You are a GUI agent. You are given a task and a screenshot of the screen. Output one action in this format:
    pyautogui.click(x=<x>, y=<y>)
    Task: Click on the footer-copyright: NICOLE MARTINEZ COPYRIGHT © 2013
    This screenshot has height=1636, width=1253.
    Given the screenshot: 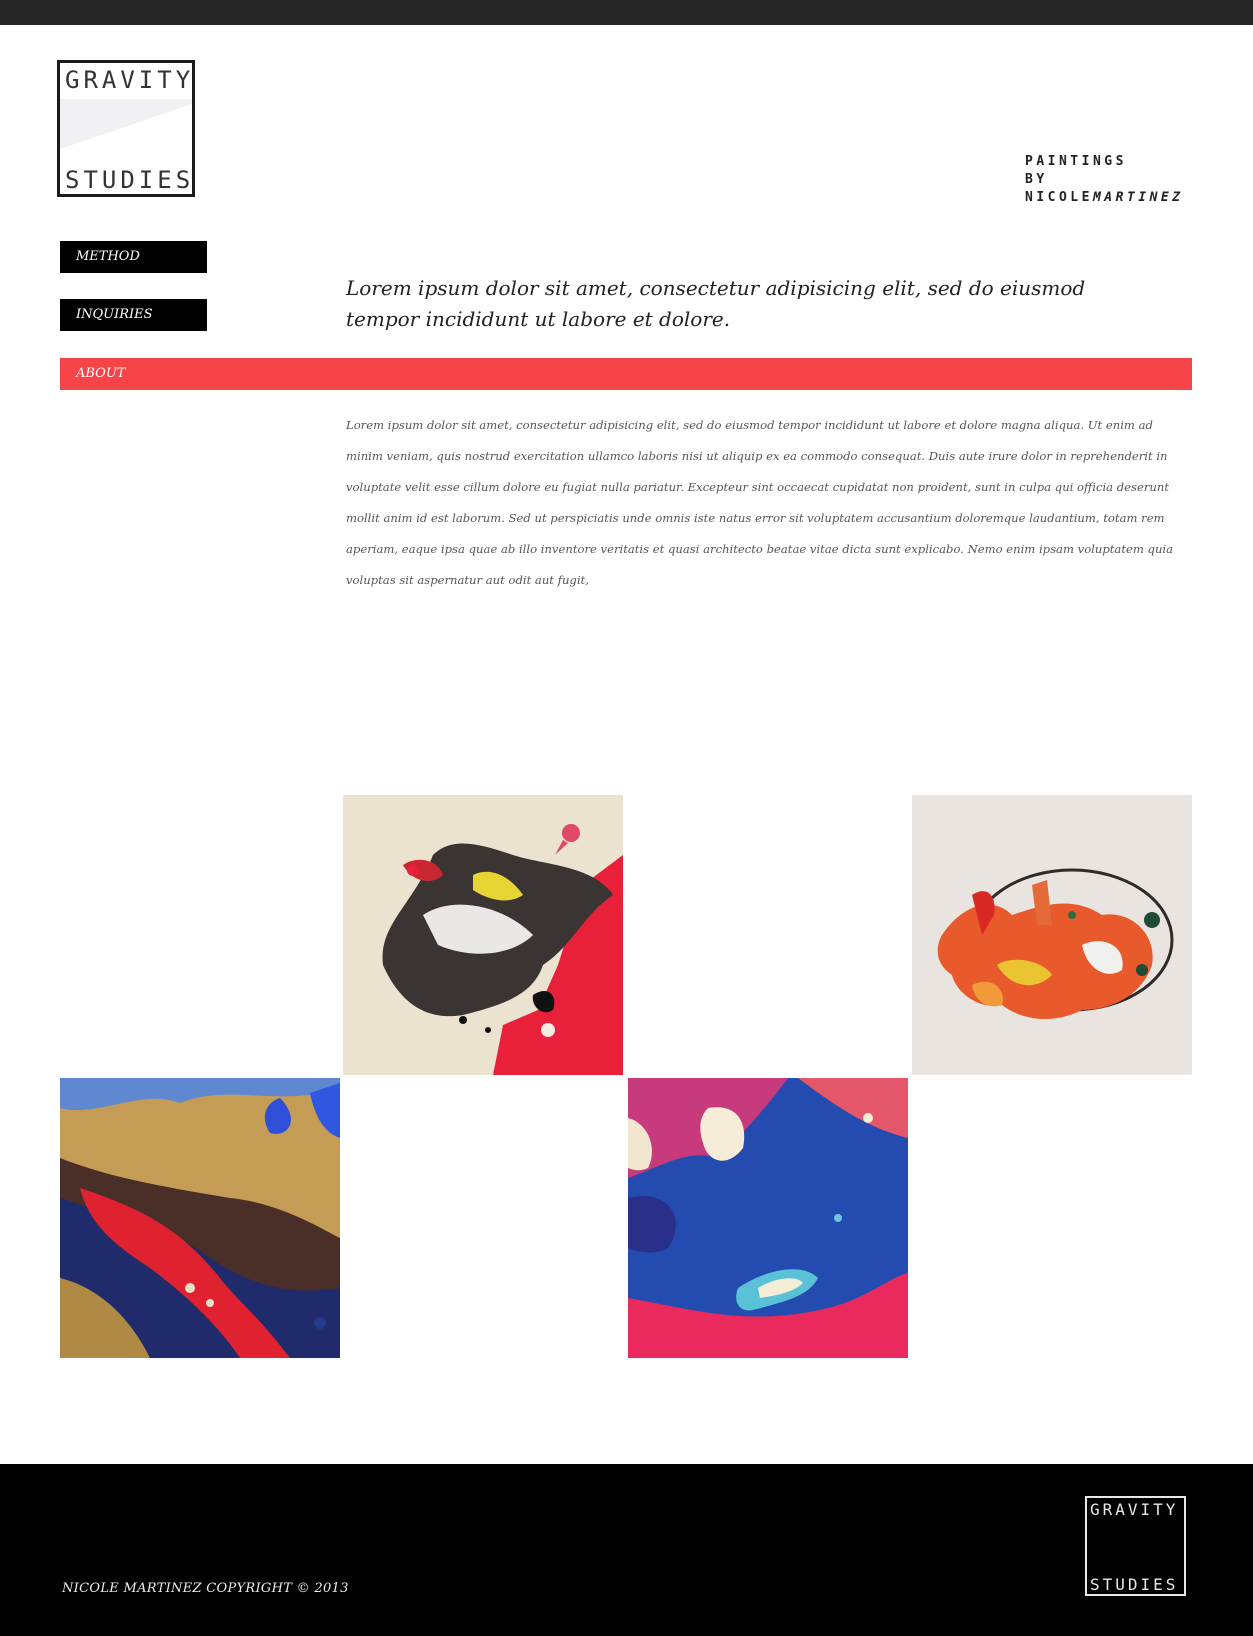 What is the action you would take?
    pyautogui.click(x=205, y=1588)
    